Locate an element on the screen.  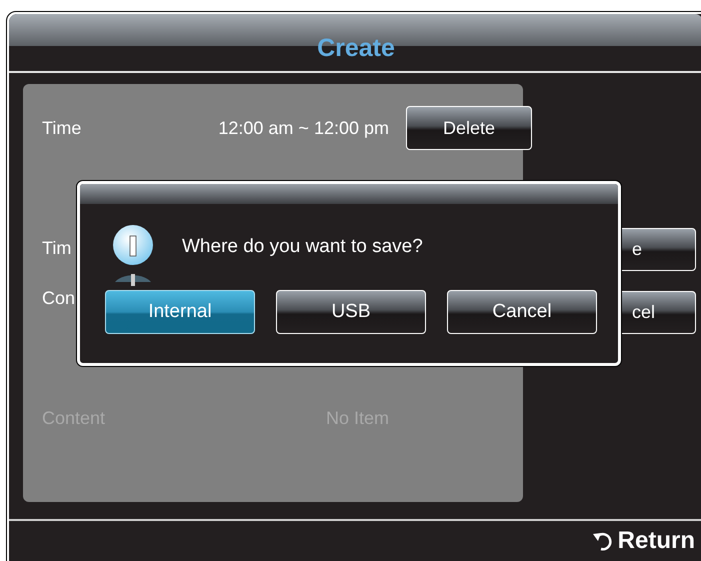
dialog-button: Cancel is located at coordinates (522, 312).